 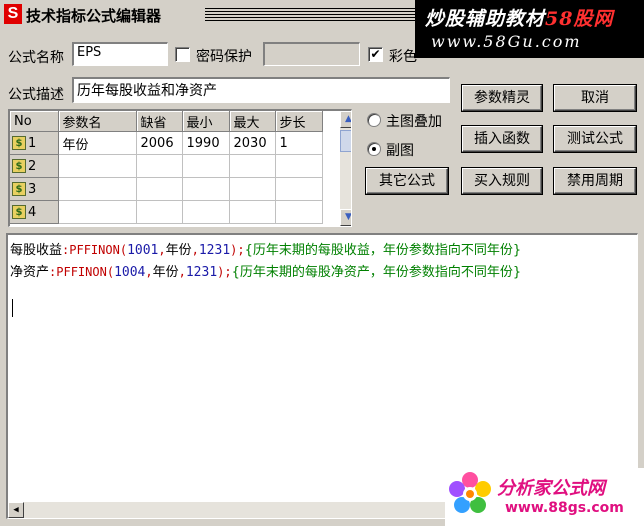 What do you see at coordinates (414, 122) in the screenshot?
I see `main-overlay-label: 主图叠加` at bounding box center [414, 122].